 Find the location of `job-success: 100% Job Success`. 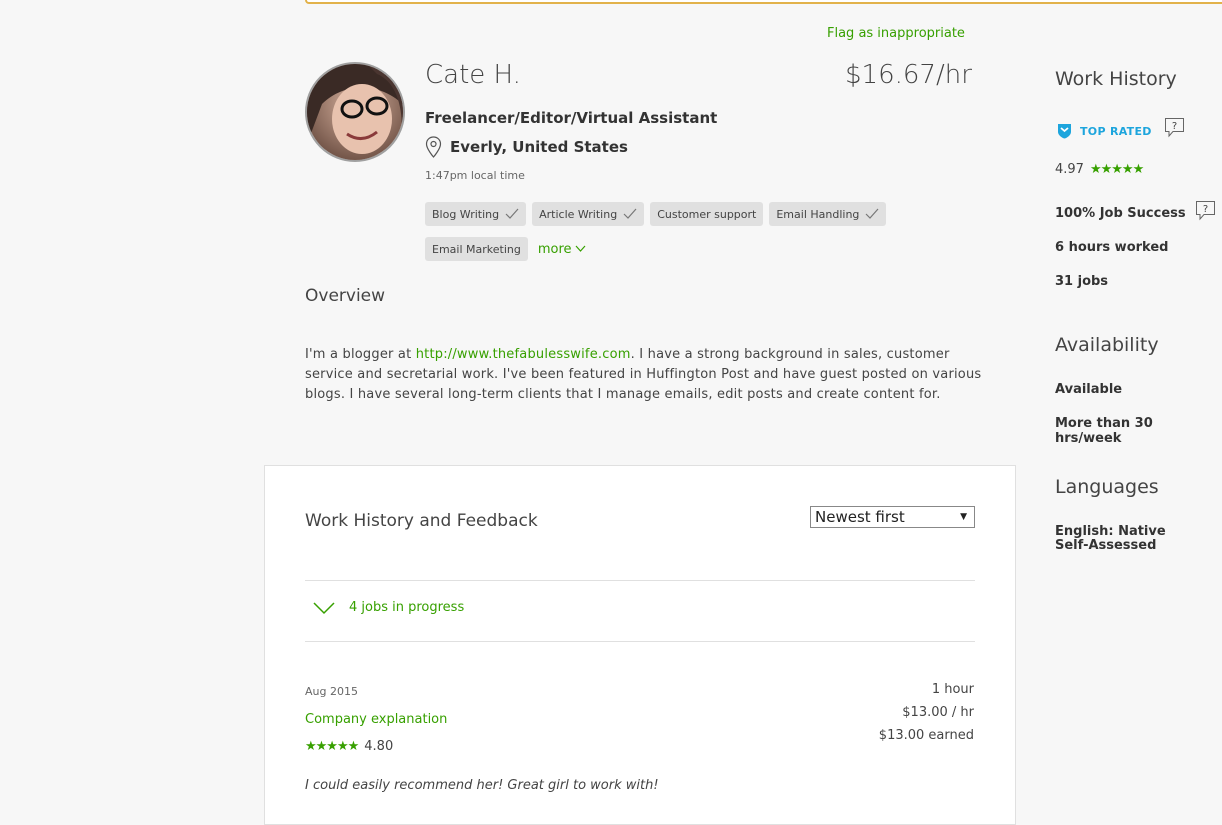

job-success: 100% Job Success is located at coordinates (1120, 213).